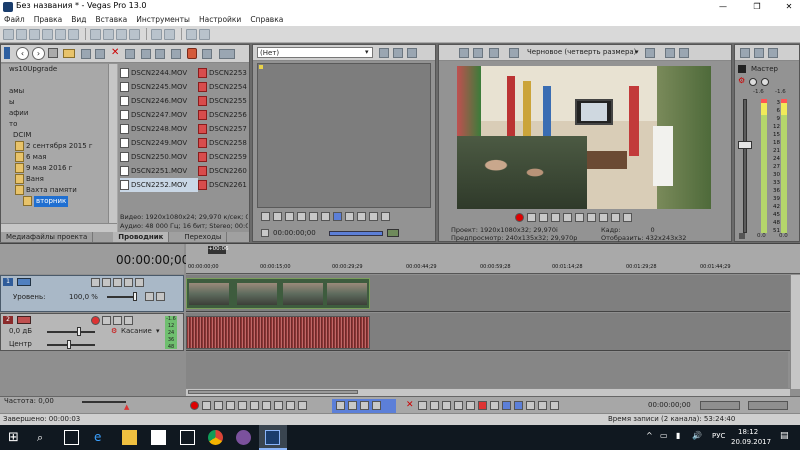  Describe the element at coordinates (720, 405) in the screenshot. I see `selection-length-field` at that location.